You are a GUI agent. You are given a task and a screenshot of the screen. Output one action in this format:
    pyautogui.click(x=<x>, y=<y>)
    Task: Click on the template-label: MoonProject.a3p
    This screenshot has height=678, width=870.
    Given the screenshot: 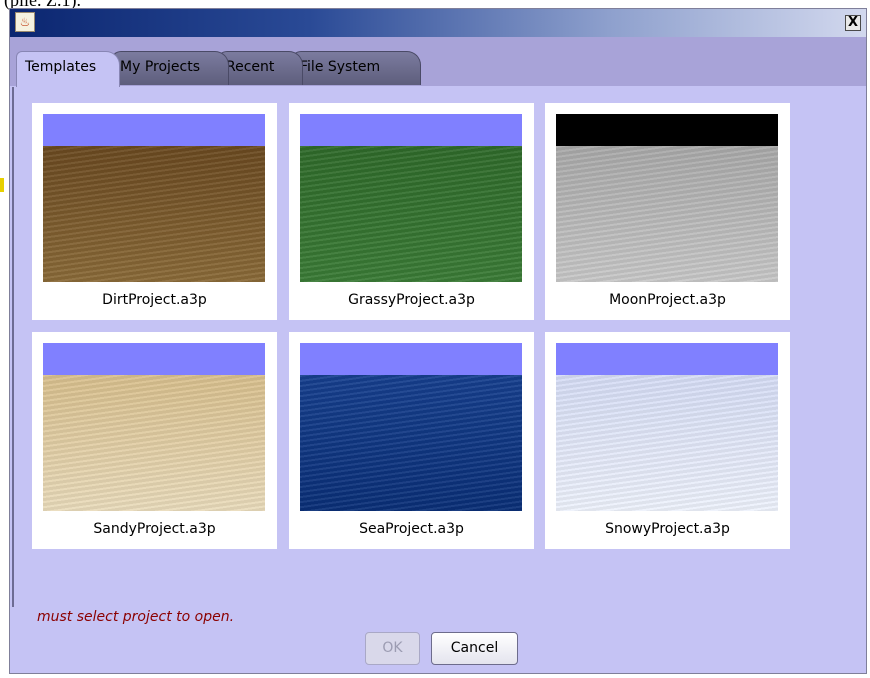 What is the action you would take?
    pyautogui.click(x=667, y=300)
    